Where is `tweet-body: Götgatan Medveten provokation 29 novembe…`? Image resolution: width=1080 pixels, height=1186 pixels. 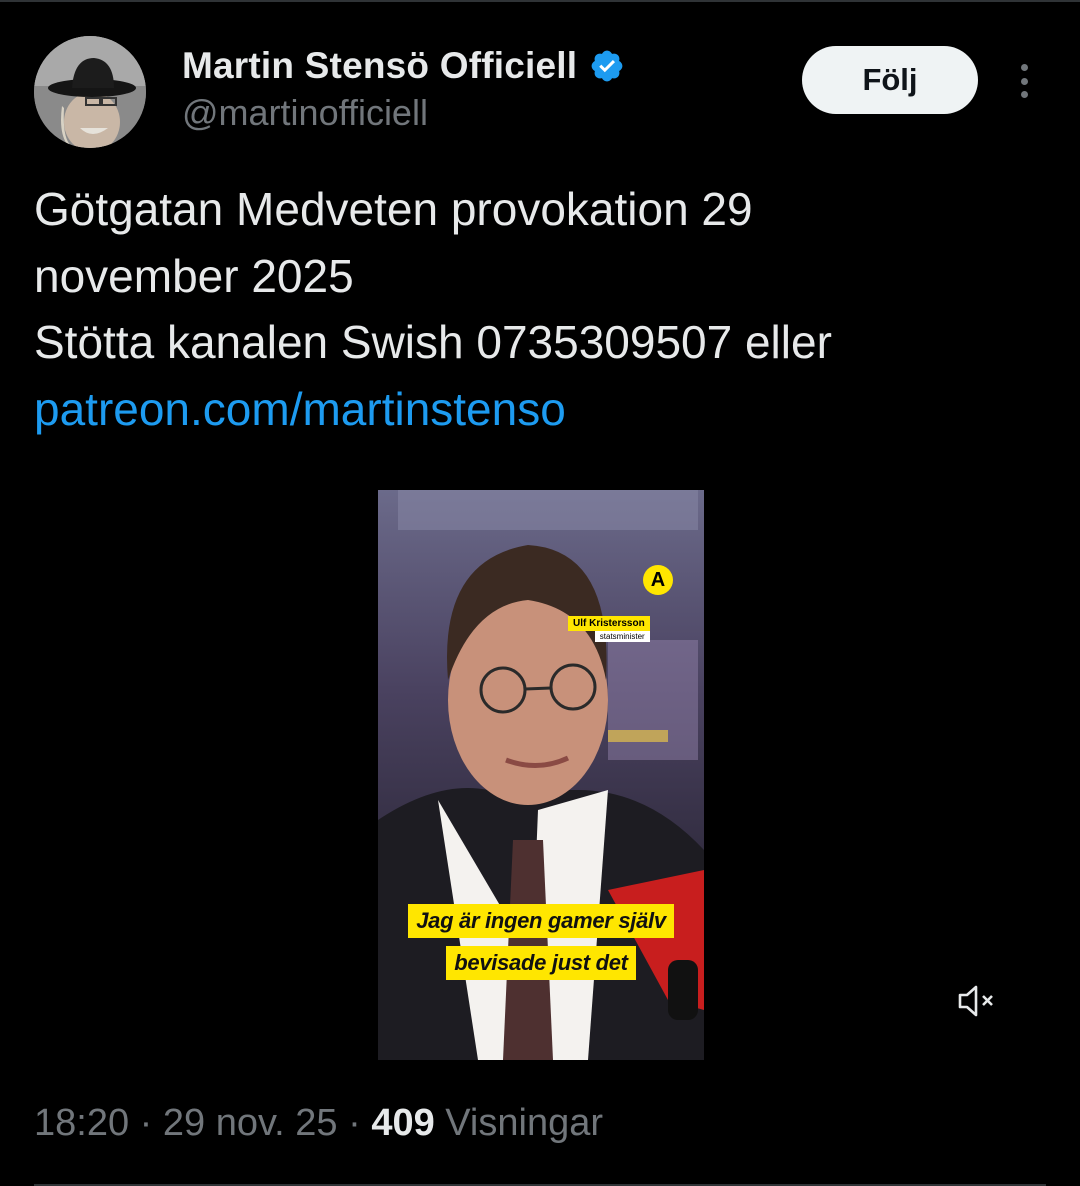 tweet-body: Götgatan Medveten provokation 29 novembe… is located at coordinates (433, 275).